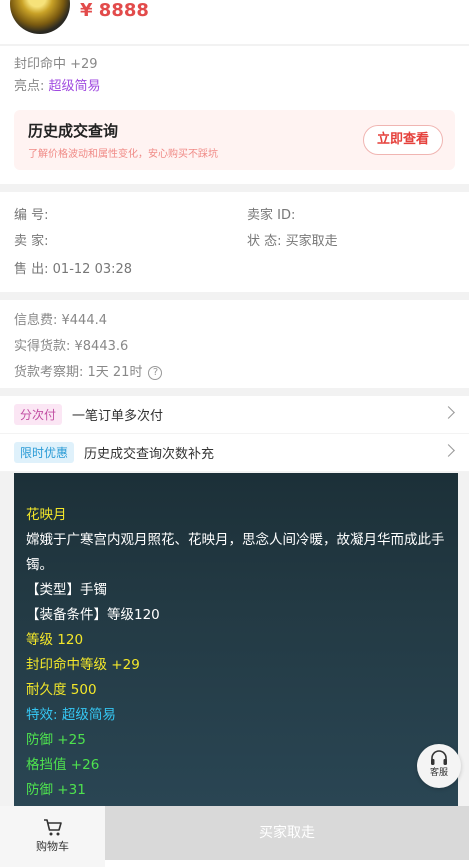  Describe the element at coordinates (234, 415) in the screenshot. I see `promo-installment: 分次付 一笔订单多次付` at that location.